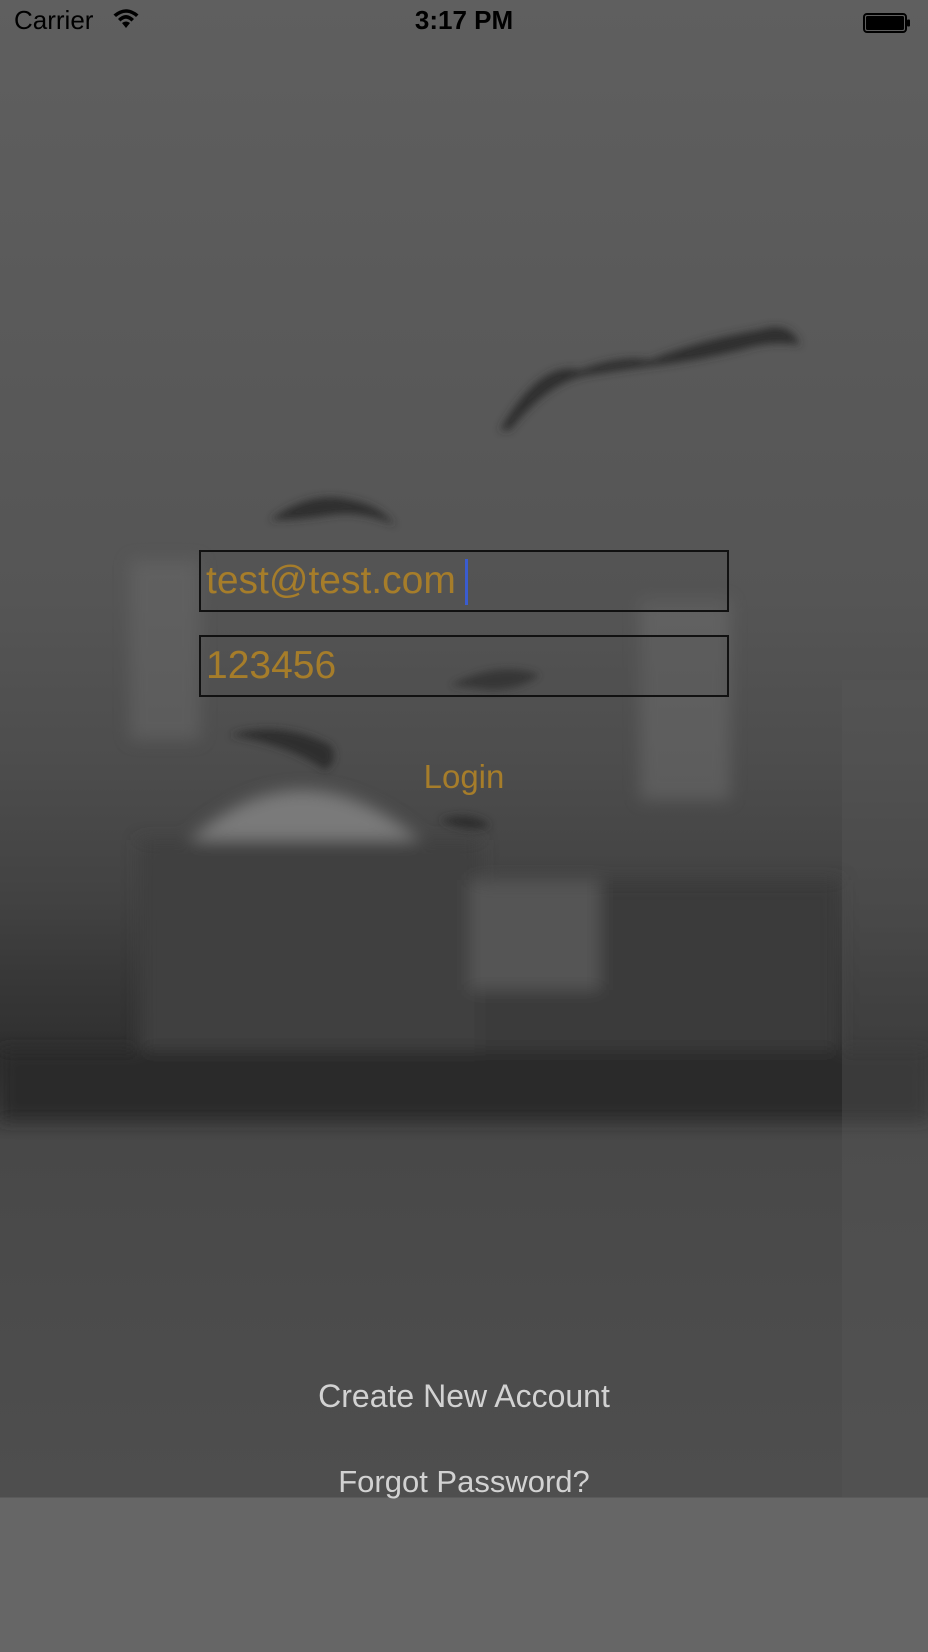  I want to click on bottom-panel, so click(464, 1574).